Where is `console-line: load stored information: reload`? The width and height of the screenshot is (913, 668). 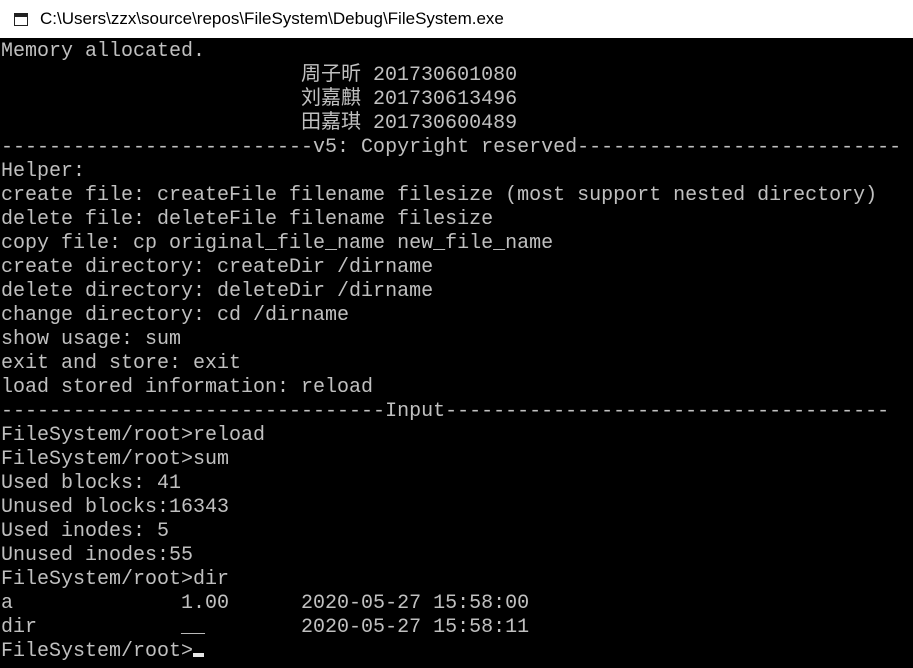 console-line: load stored information: reload is located at coordinates (187, 387).